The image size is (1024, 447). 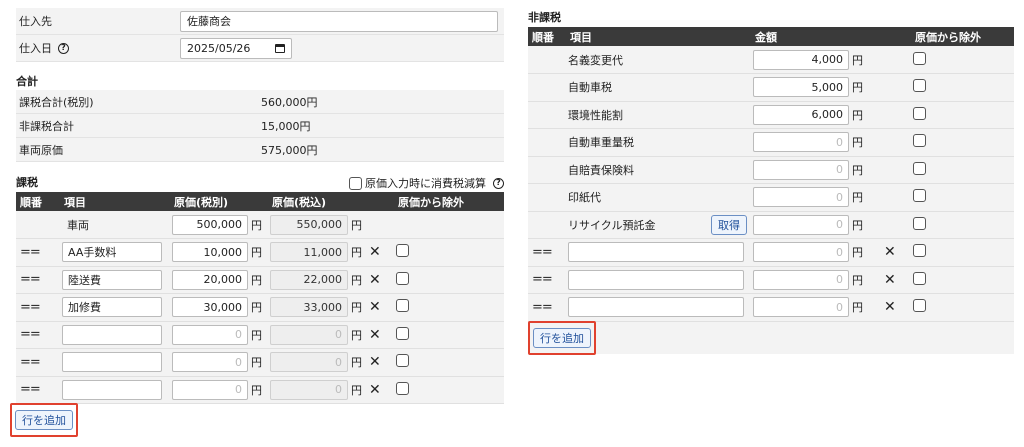 What do you see at coordinates (260, 252) in the screenshot?
I see `table-row: == AA手数料 10,000 円 11,000 円 ✕` at bounding box center [260, 252].